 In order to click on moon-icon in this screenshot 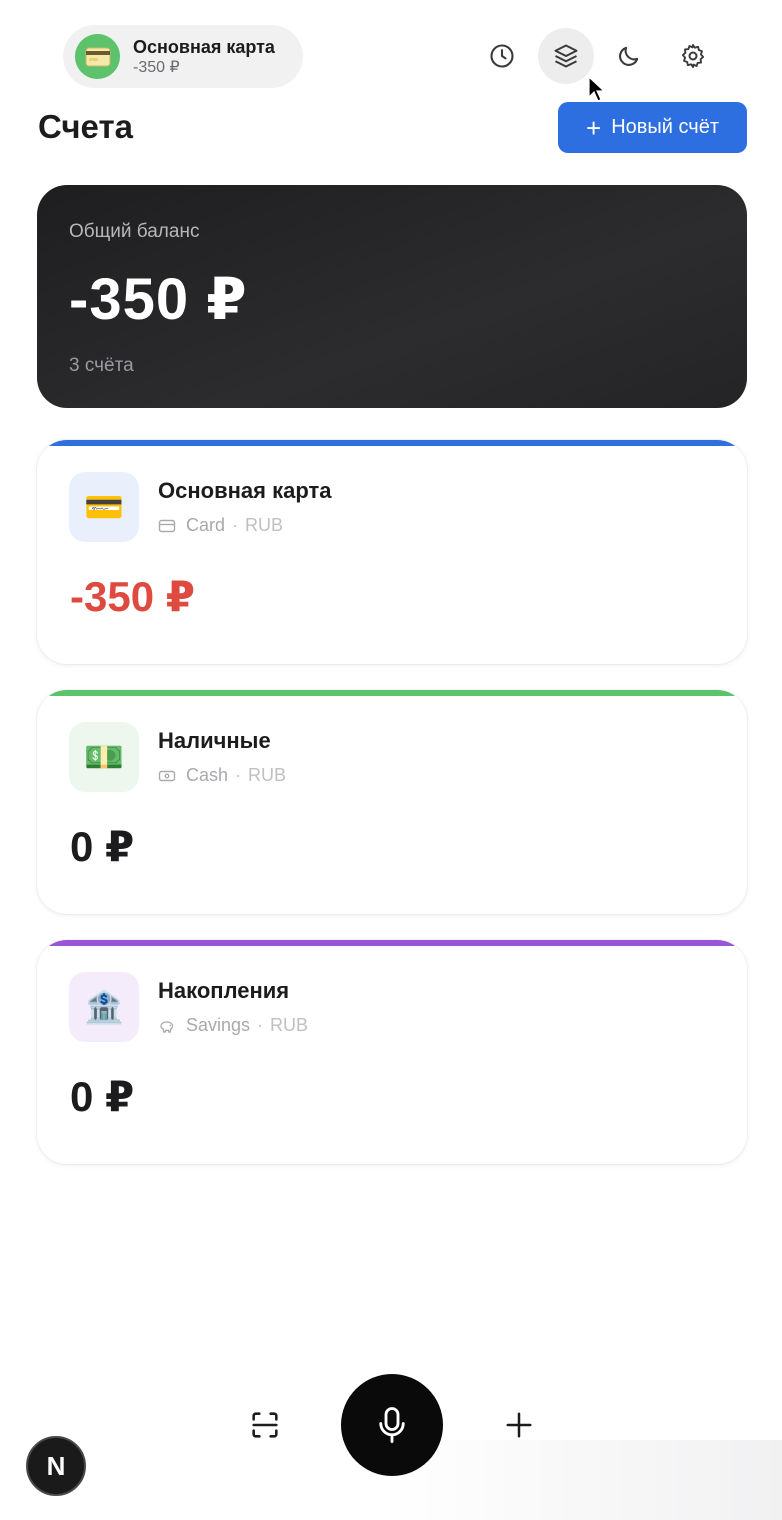, I will do `click(629, 56)`.